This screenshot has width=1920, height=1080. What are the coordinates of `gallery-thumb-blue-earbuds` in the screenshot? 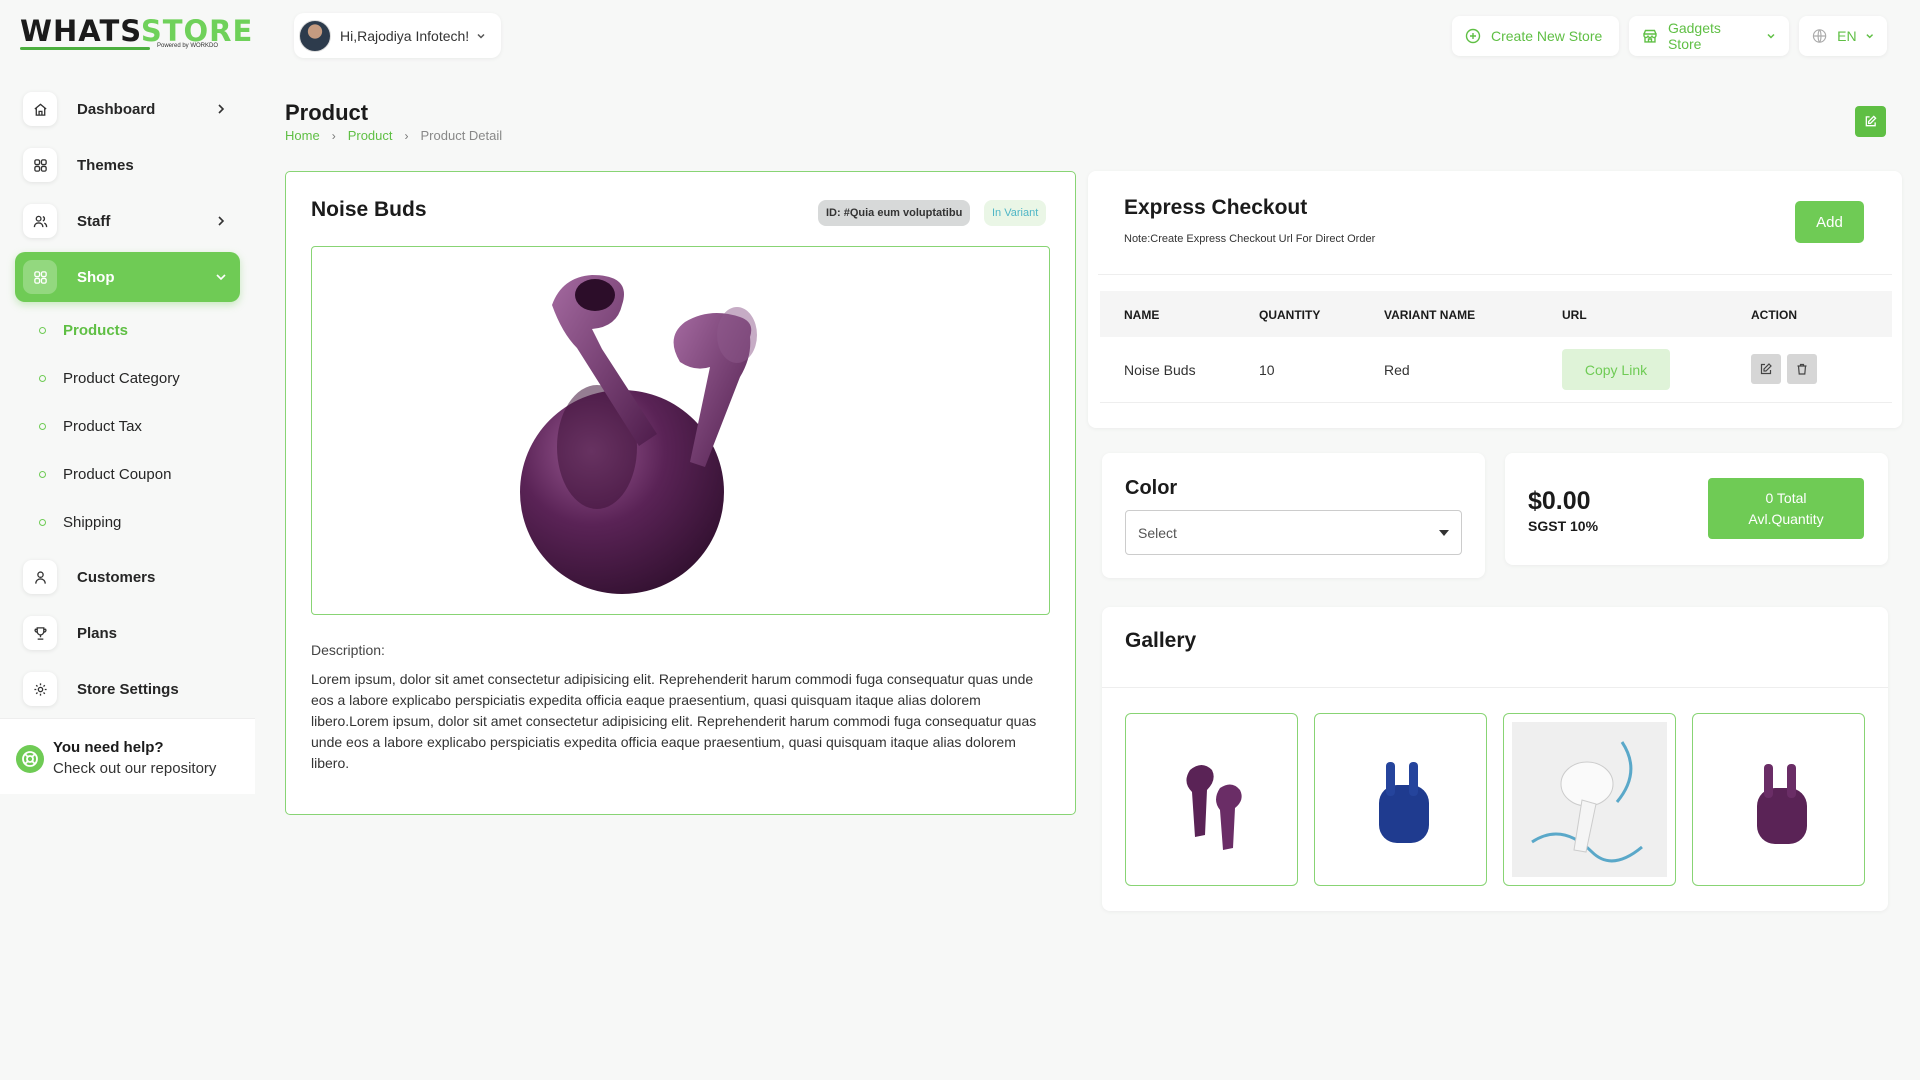 It's located at (1400, 799).